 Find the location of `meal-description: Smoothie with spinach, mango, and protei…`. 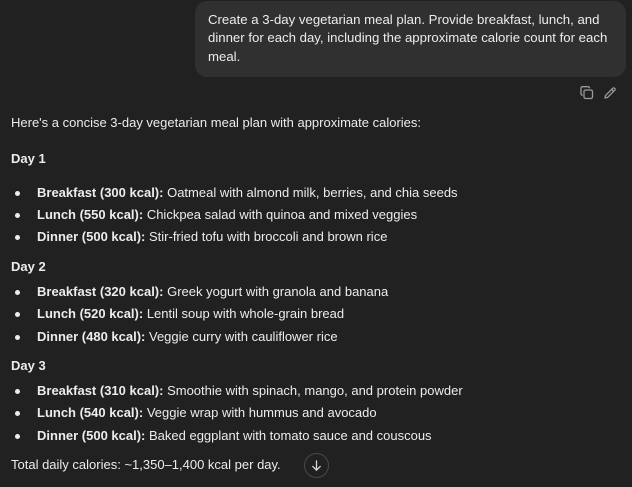

meal-description: Smoothie with spinach, mango, and protei… is located at coordinates (313, 390).